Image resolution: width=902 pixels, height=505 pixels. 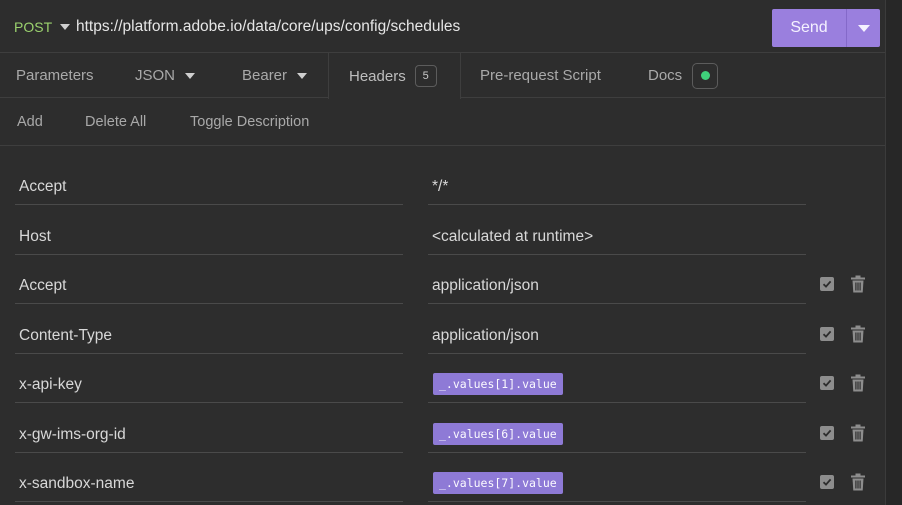 I want to click on header-name-text: x-api-key, so click(x=50, y=384).